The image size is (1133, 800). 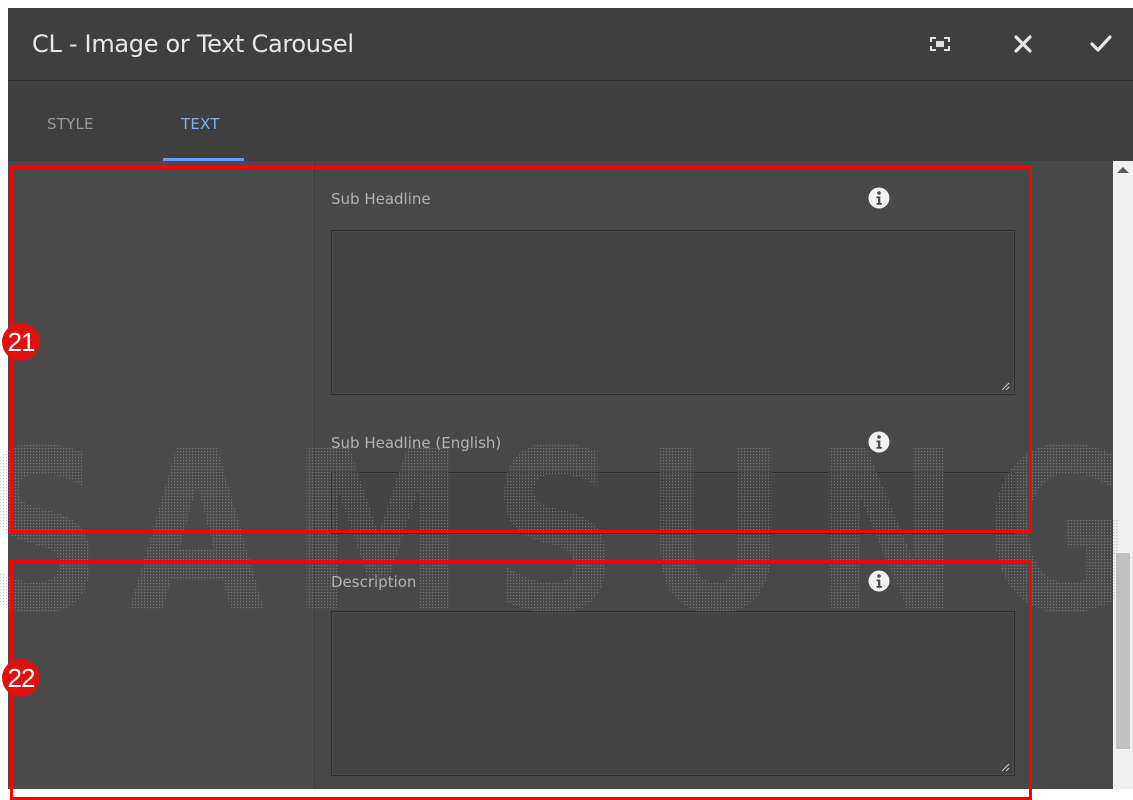 I want to click on tab-bar: STYLE TEXT, so click(x=570, y=121).